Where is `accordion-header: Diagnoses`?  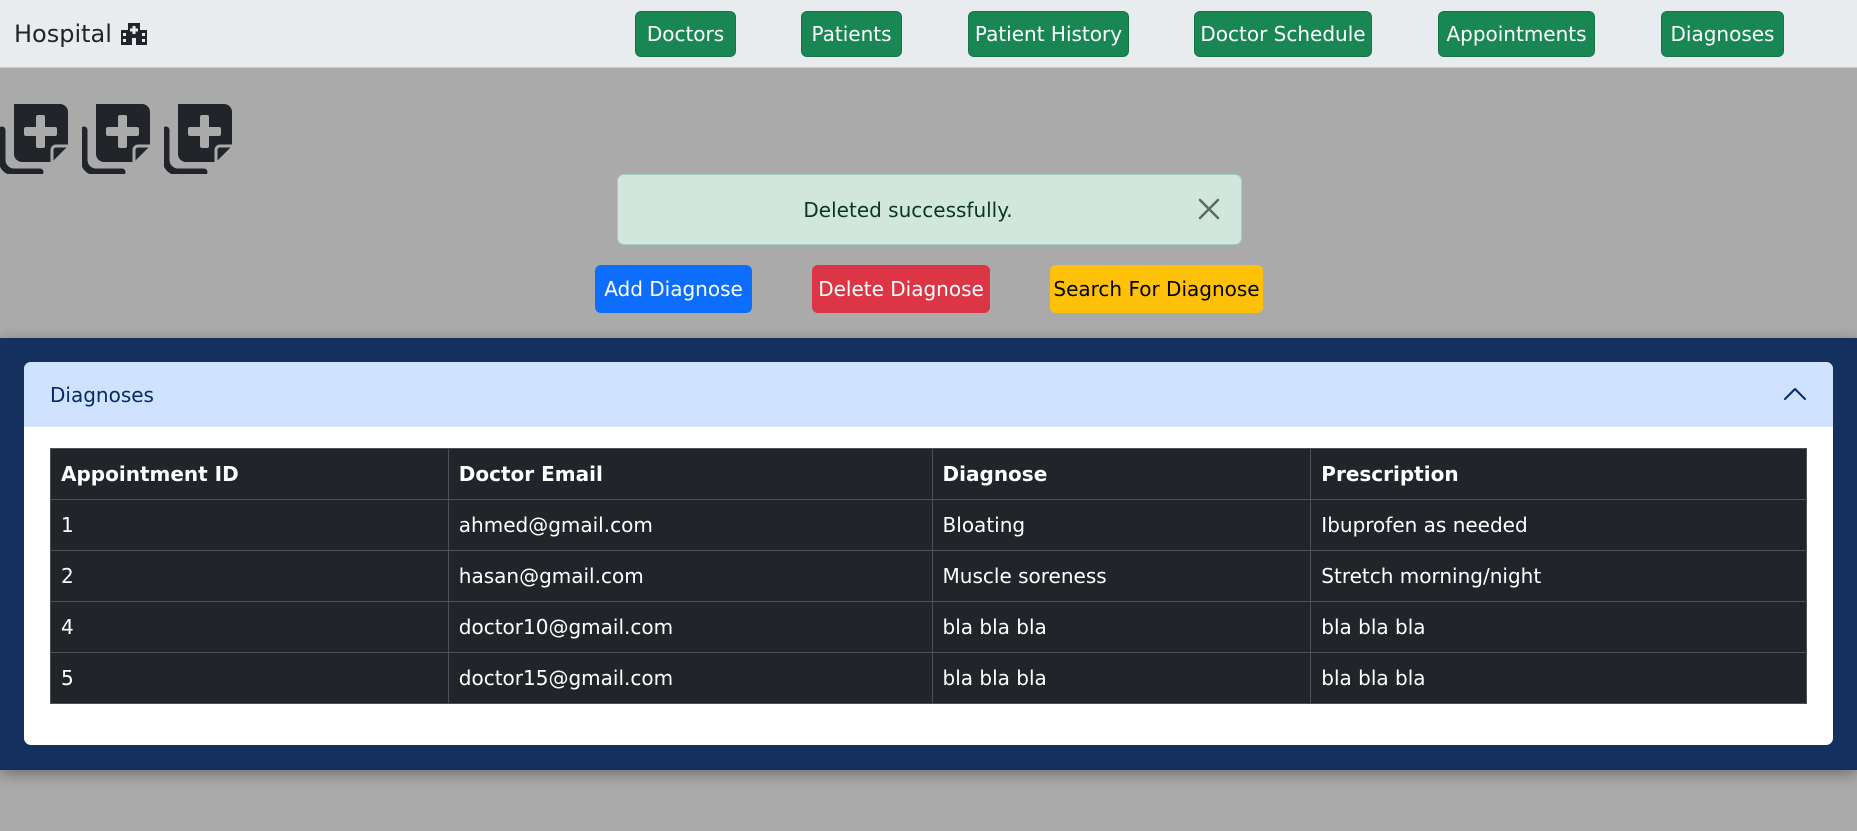
accordion-header: Diagnoses is located at coordinates (928, 394).